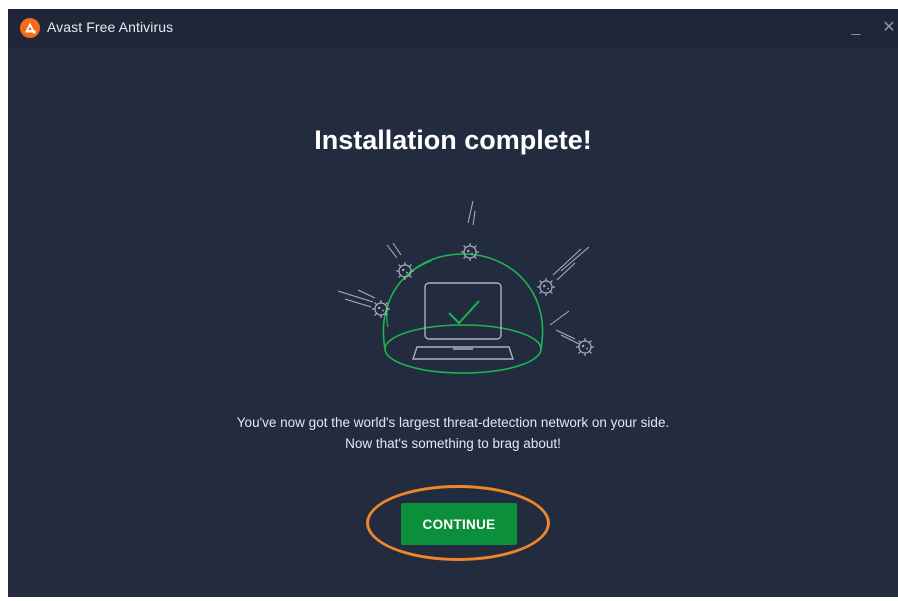  What do you see at coordinates (464, 312) in the screenshot?
I see `checkmark-icon` at bounding box center [464, 312].